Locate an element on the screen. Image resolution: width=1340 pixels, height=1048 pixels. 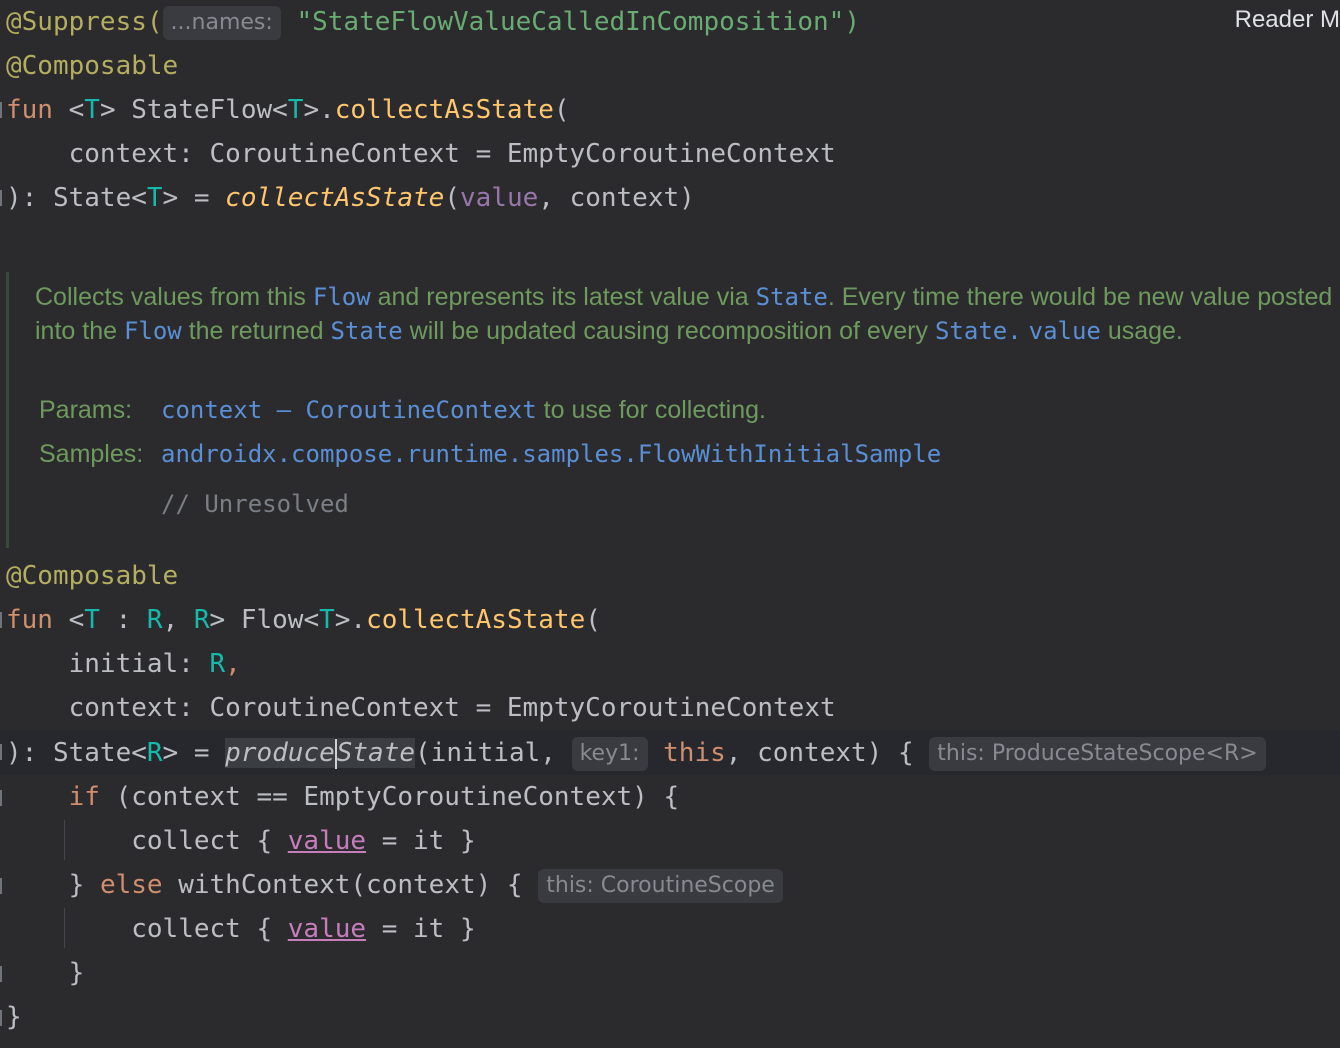
parameter-hint-names: ...names: is located at coordinates (221, 22).